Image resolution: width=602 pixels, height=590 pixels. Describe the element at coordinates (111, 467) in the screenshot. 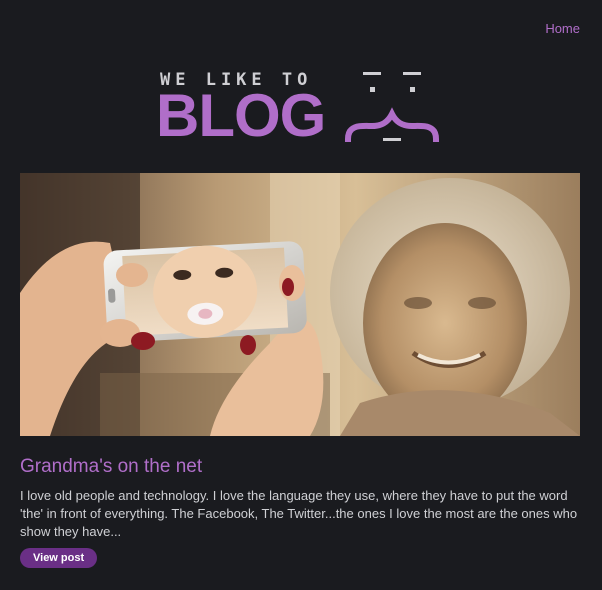

I see `post-title: Grandma's on the net` at that location.